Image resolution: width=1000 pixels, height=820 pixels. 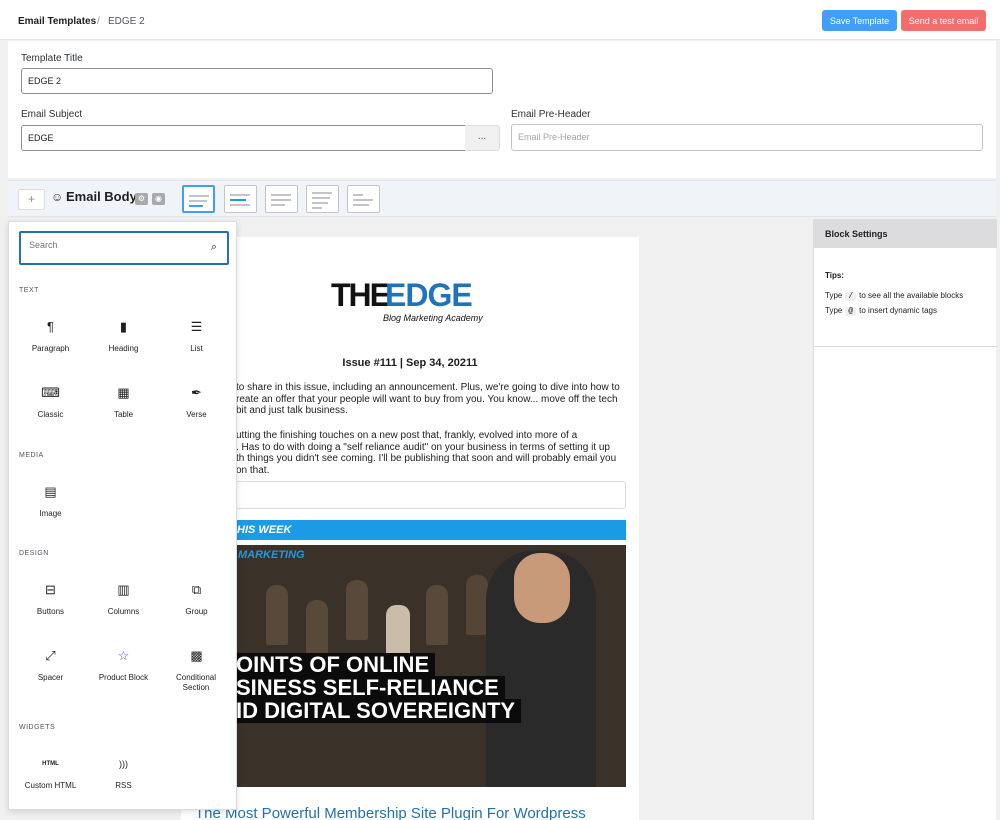 I want to click on email-body-title: Email Body, so click(x=101, y=196).